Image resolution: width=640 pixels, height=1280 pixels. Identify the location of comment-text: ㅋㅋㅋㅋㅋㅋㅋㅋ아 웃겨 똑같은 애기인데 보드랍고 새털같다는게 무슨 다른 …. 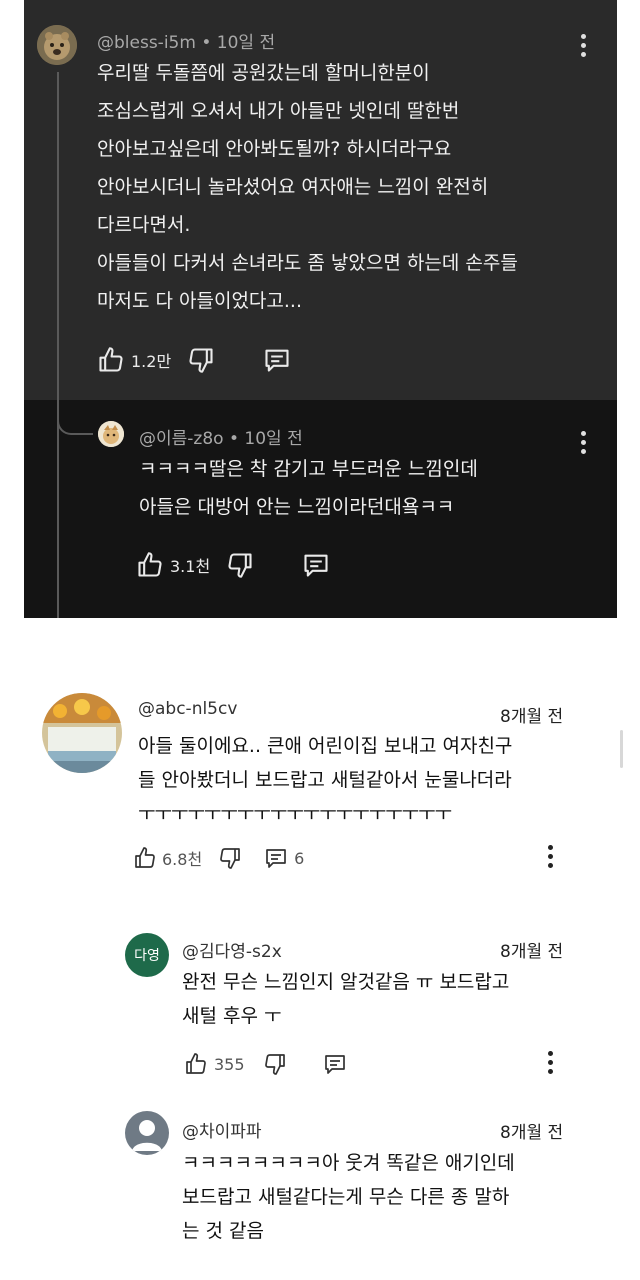
(348, 1197).